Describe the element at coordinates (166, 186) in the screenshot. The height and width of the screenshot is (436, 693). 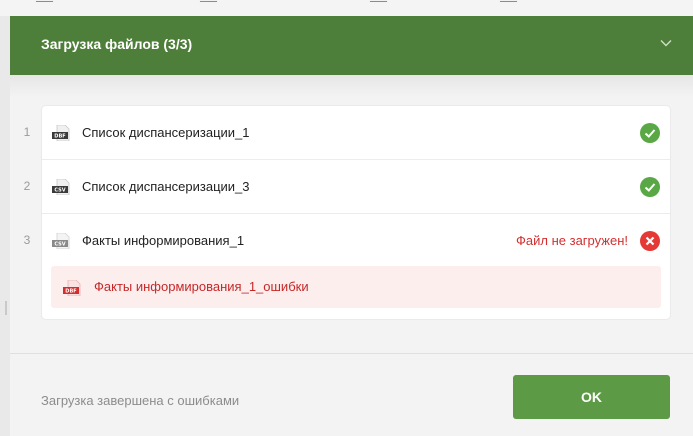
I see `file-name: Список диспансеризации_3` at that location.